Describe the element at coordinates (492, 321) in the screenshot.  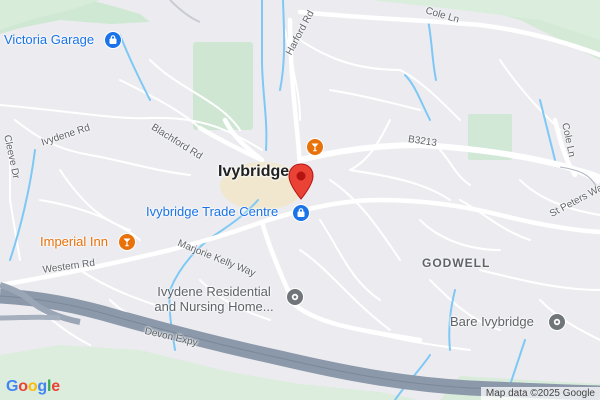
I see `poi-label-bare-ivybridge: Bare Ivybridge` at that location.